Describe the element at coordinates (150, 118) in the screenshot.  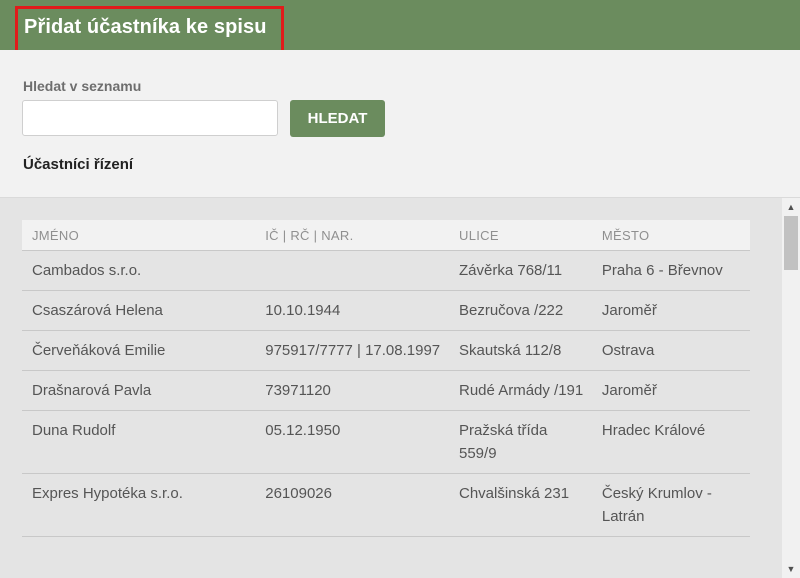
I see `search-input` at that location.